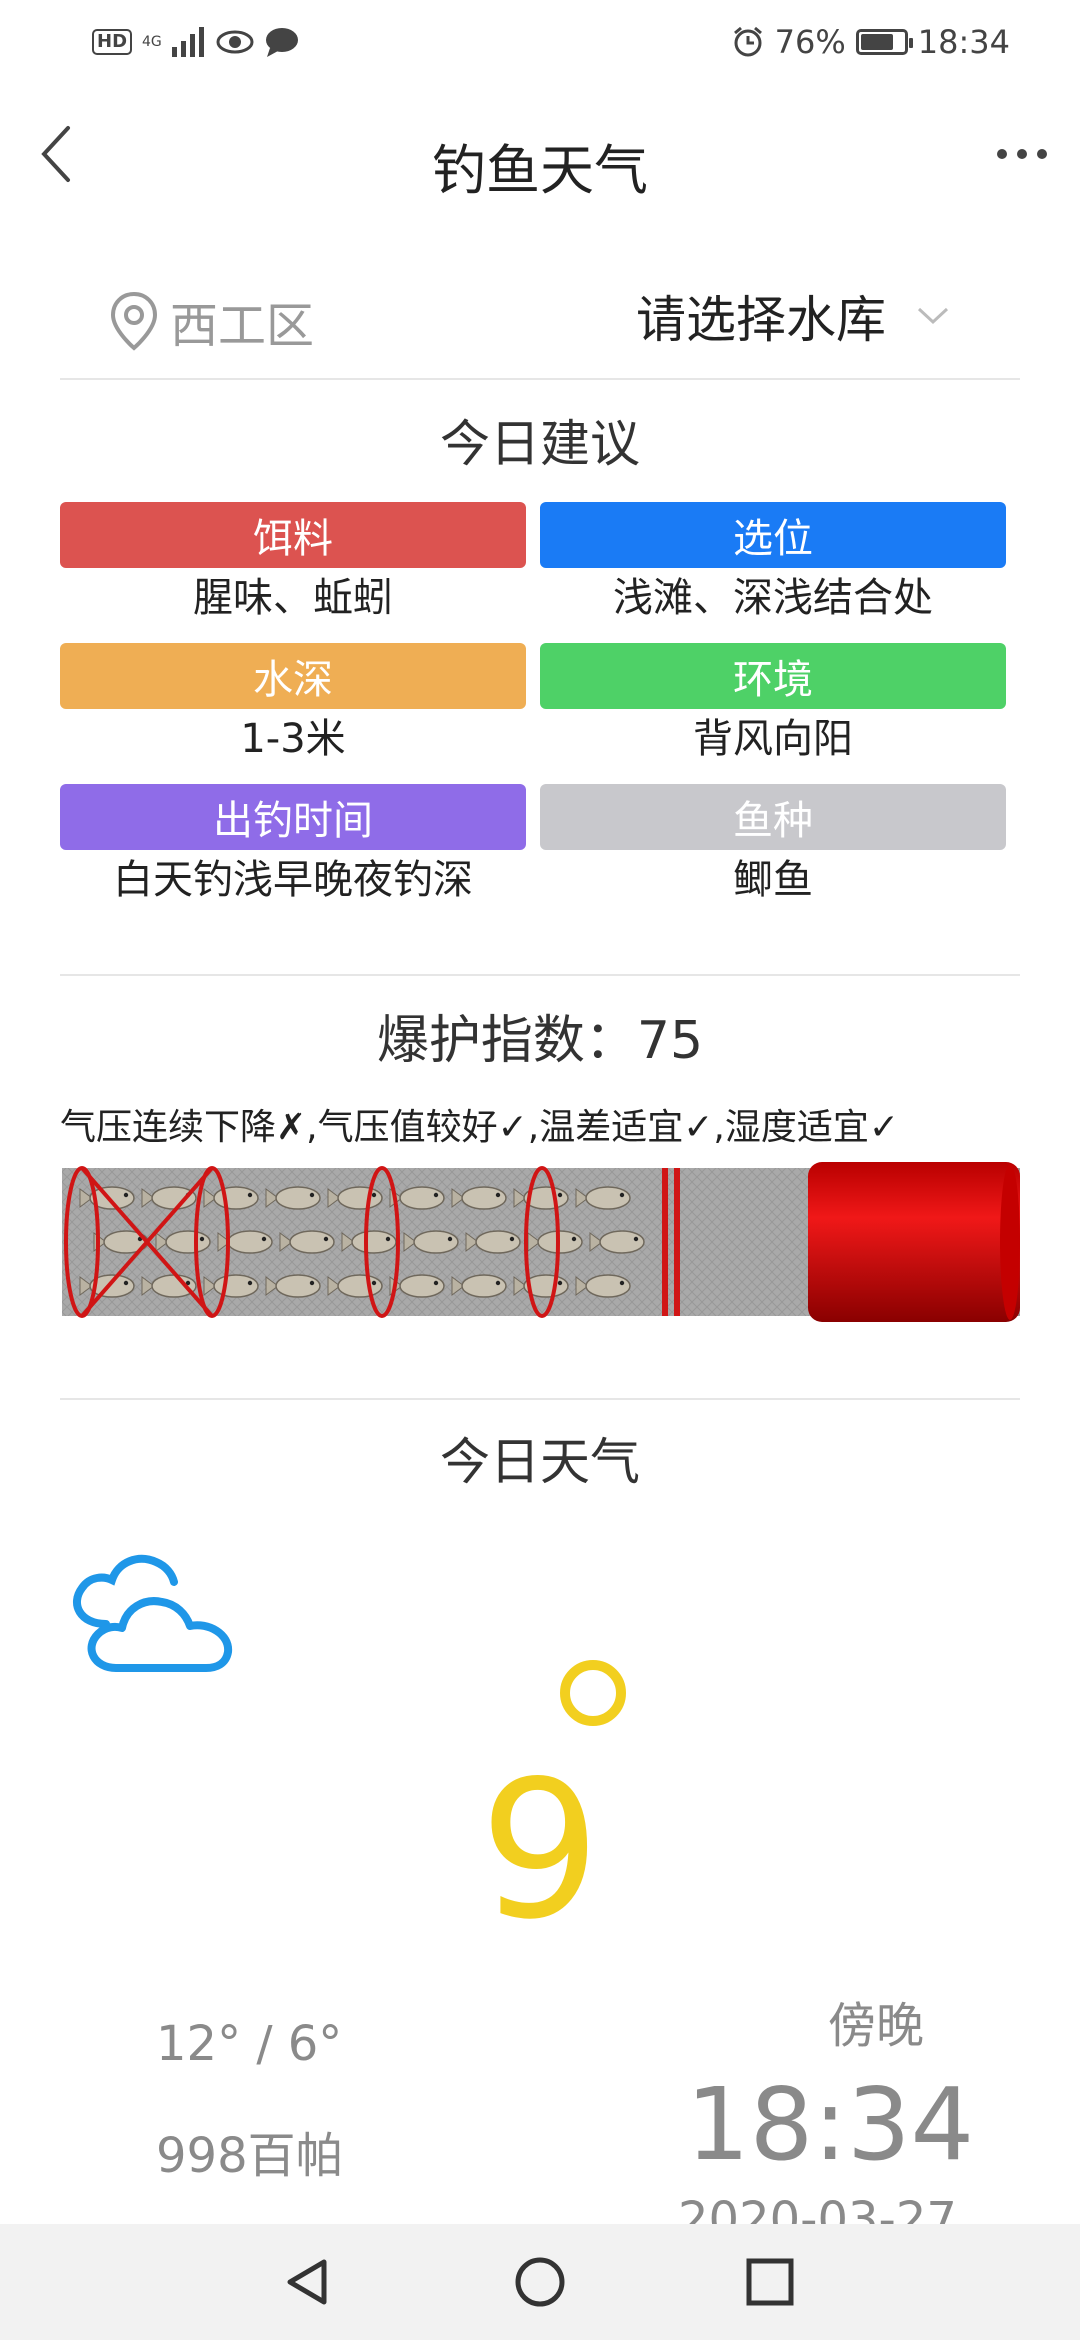  I want to click on fish-net-gauge, so click(541, 1242).